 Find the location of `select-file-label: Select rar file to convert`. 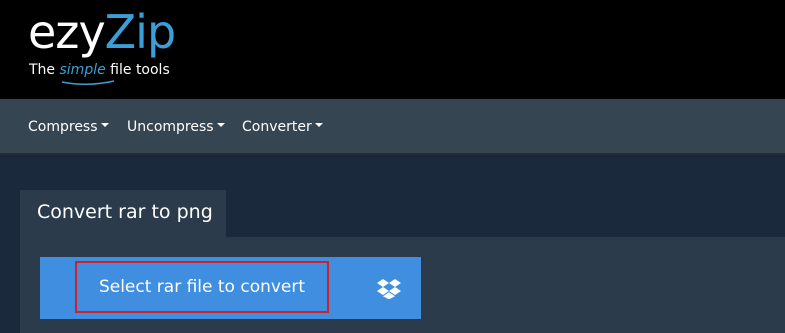

select-file-label: Select rar file to convert is located at coordinates (202, 287).